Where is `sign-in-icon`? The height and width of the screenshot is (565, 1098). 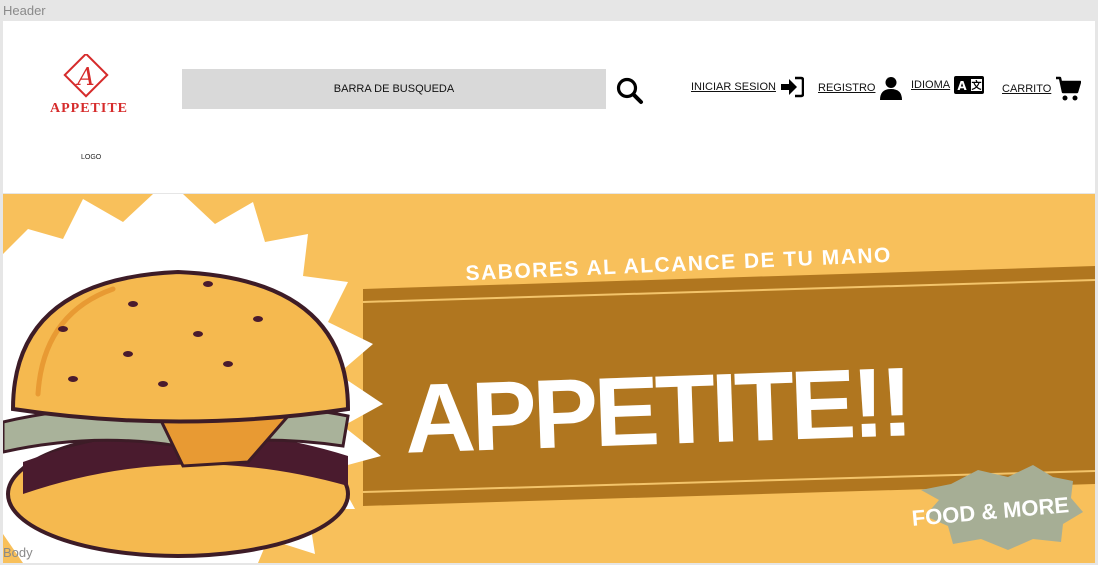 sign-in-icon is located at coordinates (792, 87).